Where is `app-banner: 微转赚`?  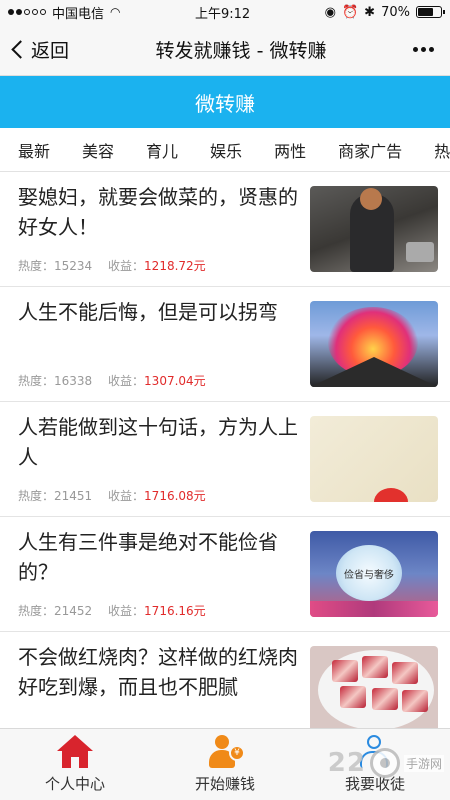 app-banner: 微转赚 is located at coordinates (225, 102).